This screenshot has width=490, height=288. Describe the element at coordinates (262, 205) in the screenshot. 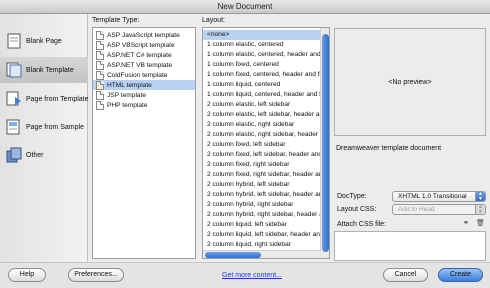

I see `layout-item: 2 column hybrid, right sidebar` at that location.